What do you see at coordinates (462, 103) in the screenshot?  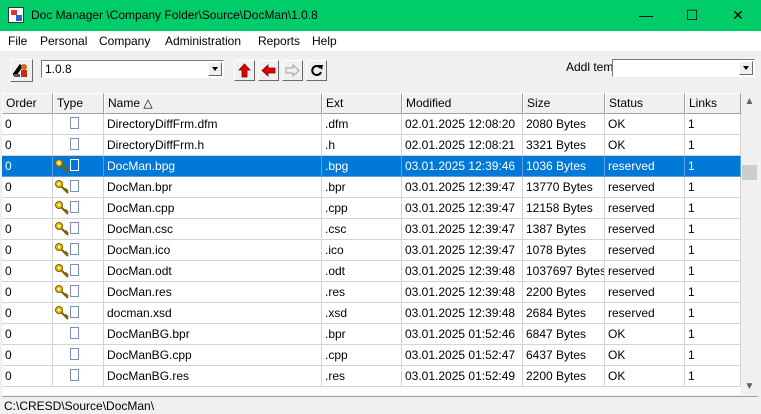 I see `column-header-modified: Modified` at bounding box center [462, 103].